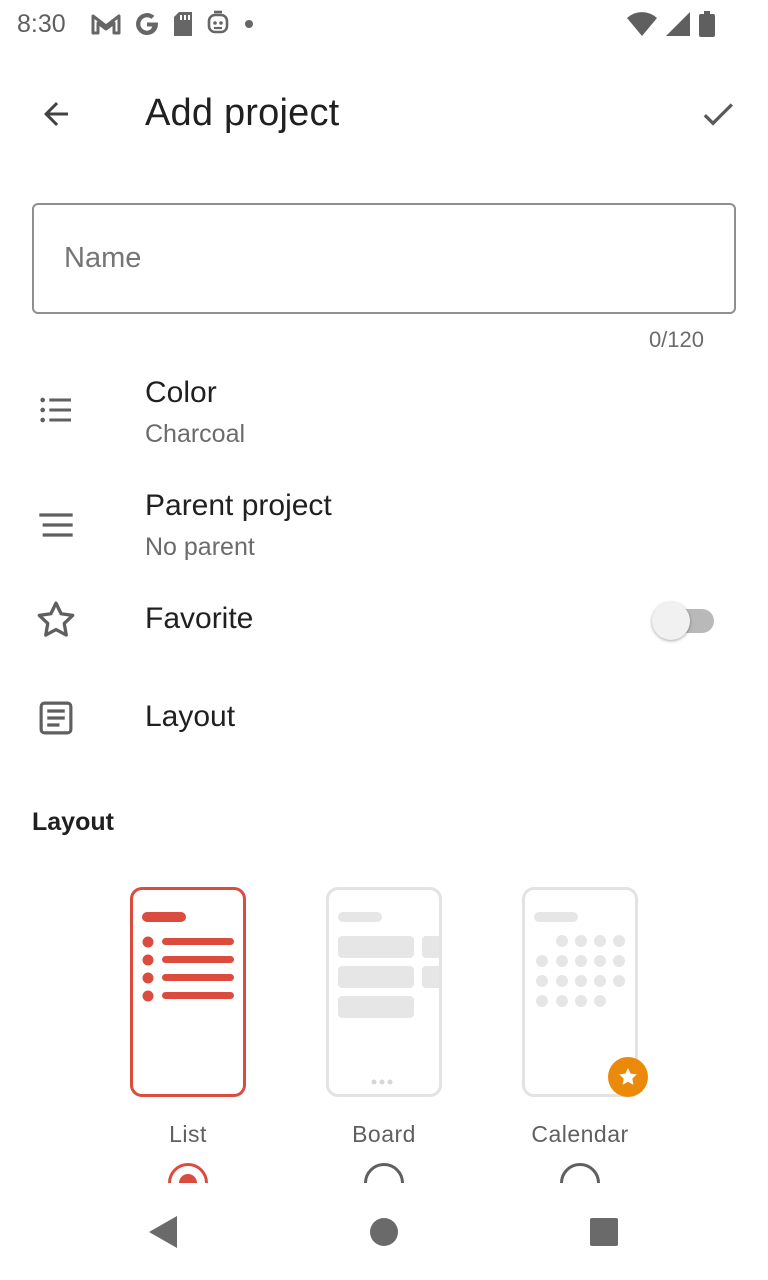 The width and height of the screenshot is (768, 1280). I want to click on status-system-icons, so click(671, 24).